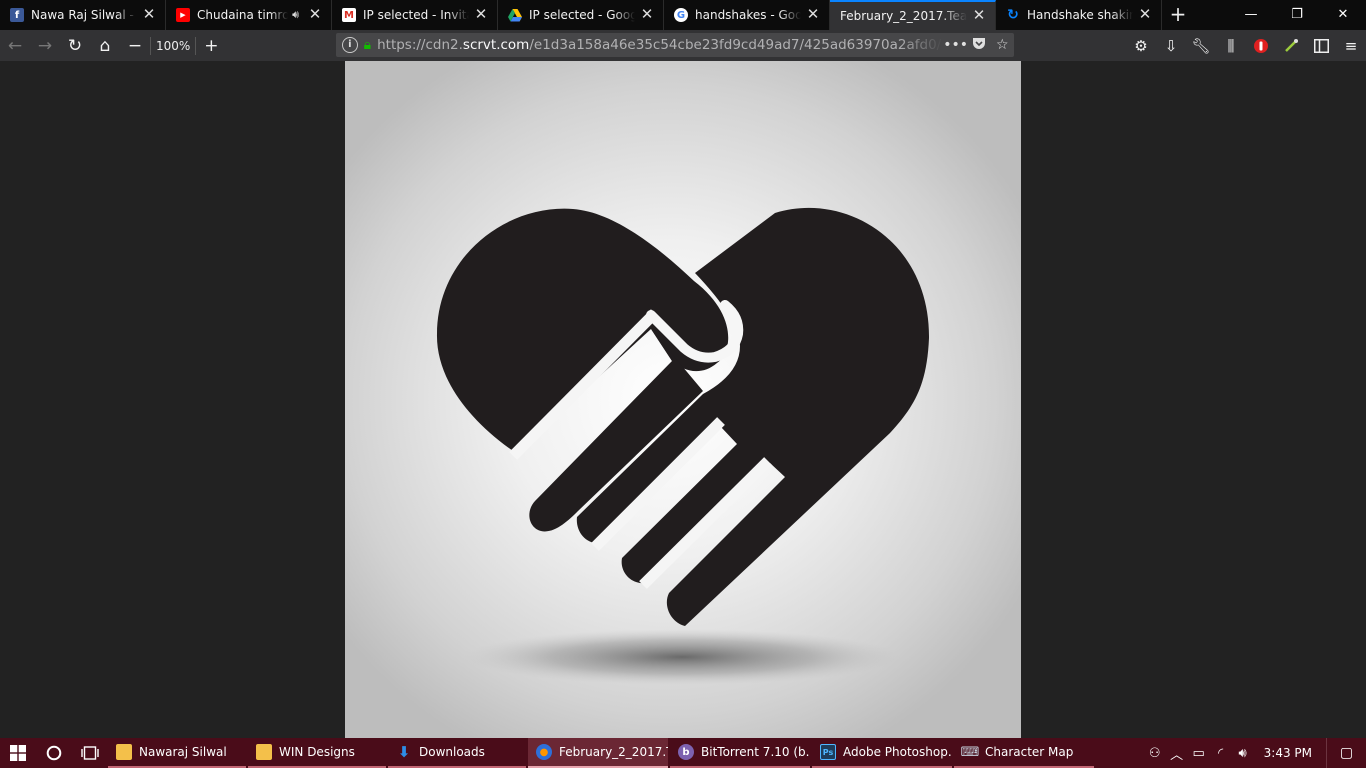  I want to click on page-actions-icon: •••, so click(955, 45).